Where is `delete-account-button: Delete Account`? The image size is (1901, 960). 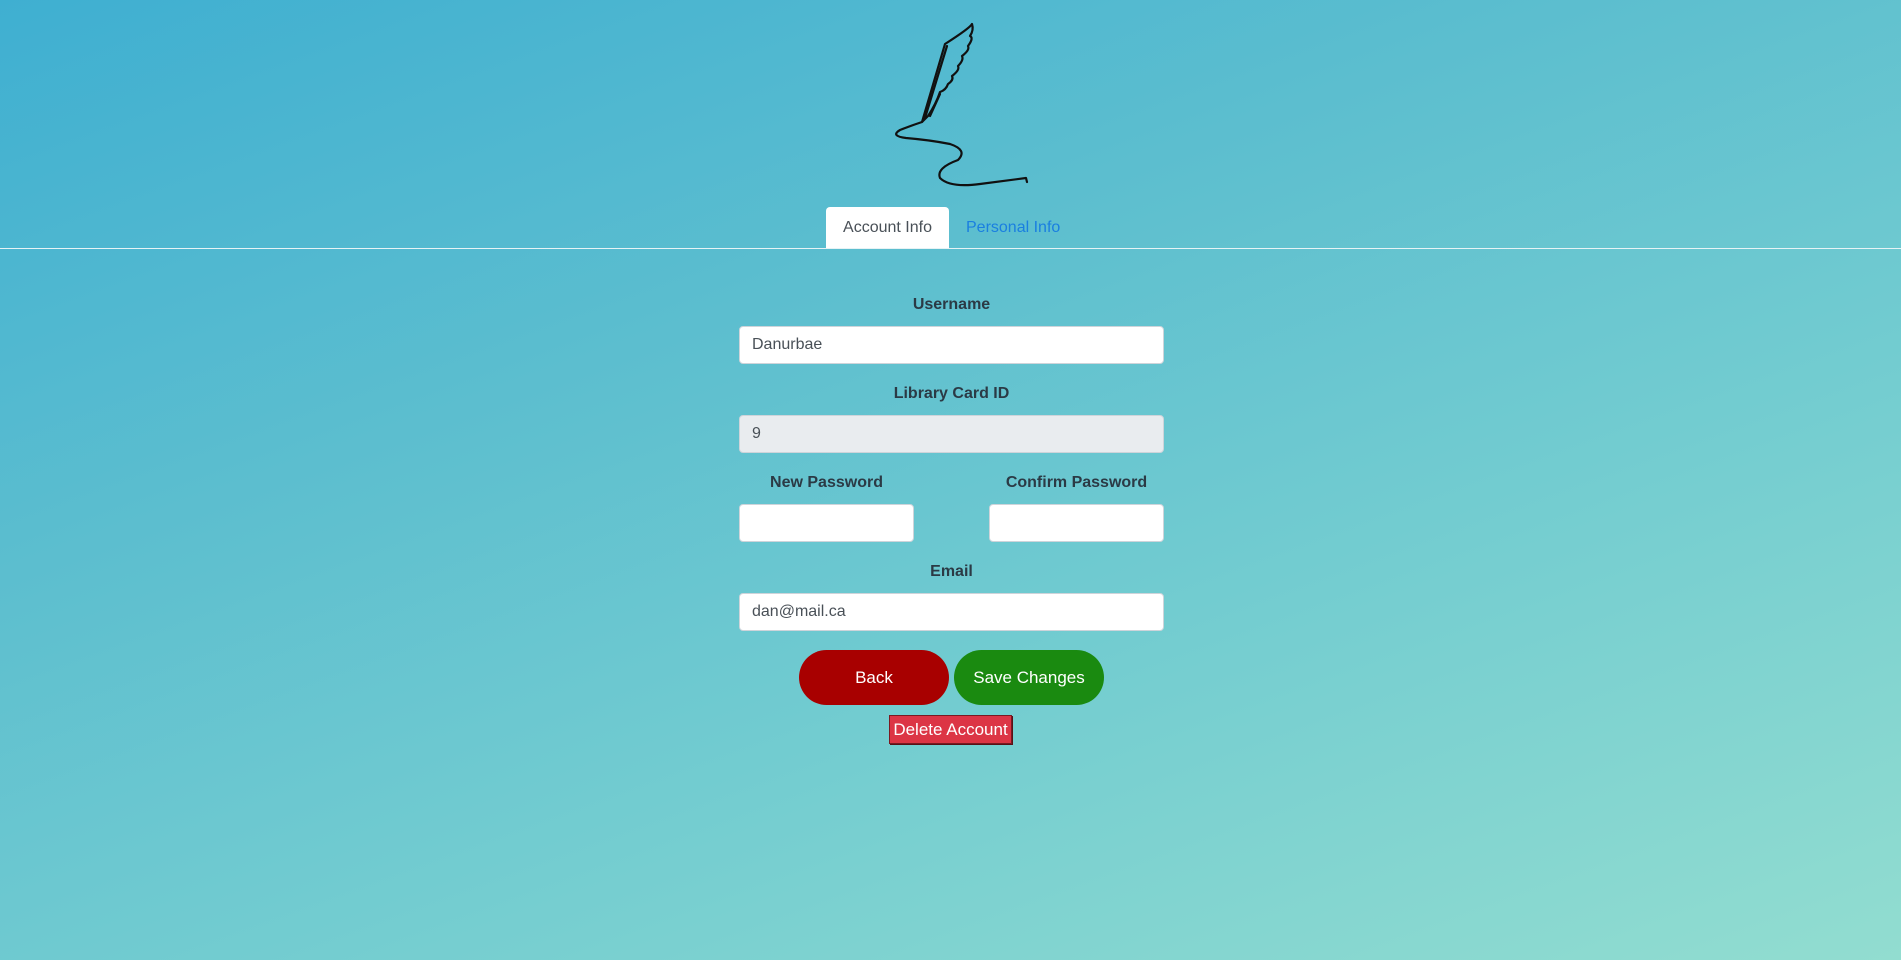 delete-account-button: Delete Account is located at coordinates (950, 729).